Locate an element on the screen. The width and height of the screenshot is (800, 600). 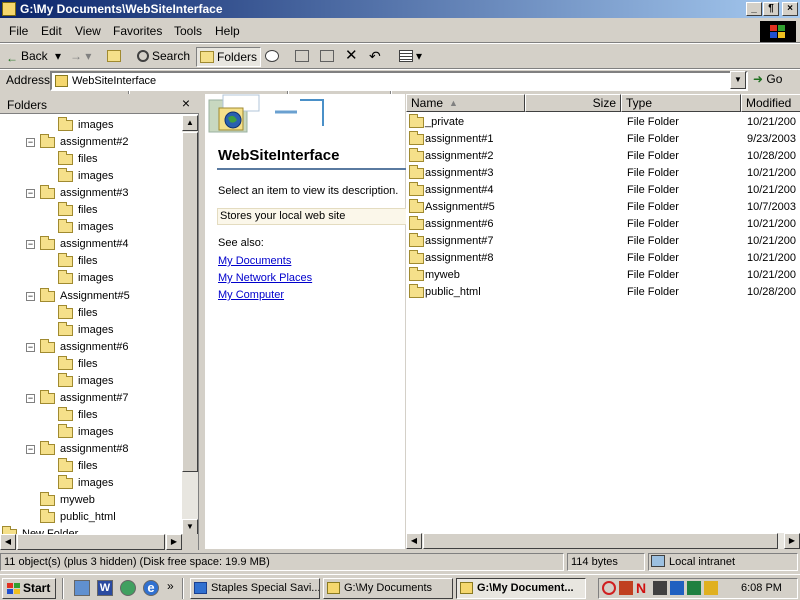
tray-utility-icon is located at coordinates (660, 588).